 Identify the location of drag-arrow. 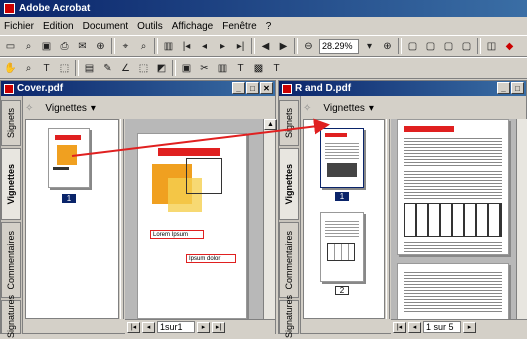
(200, 137).